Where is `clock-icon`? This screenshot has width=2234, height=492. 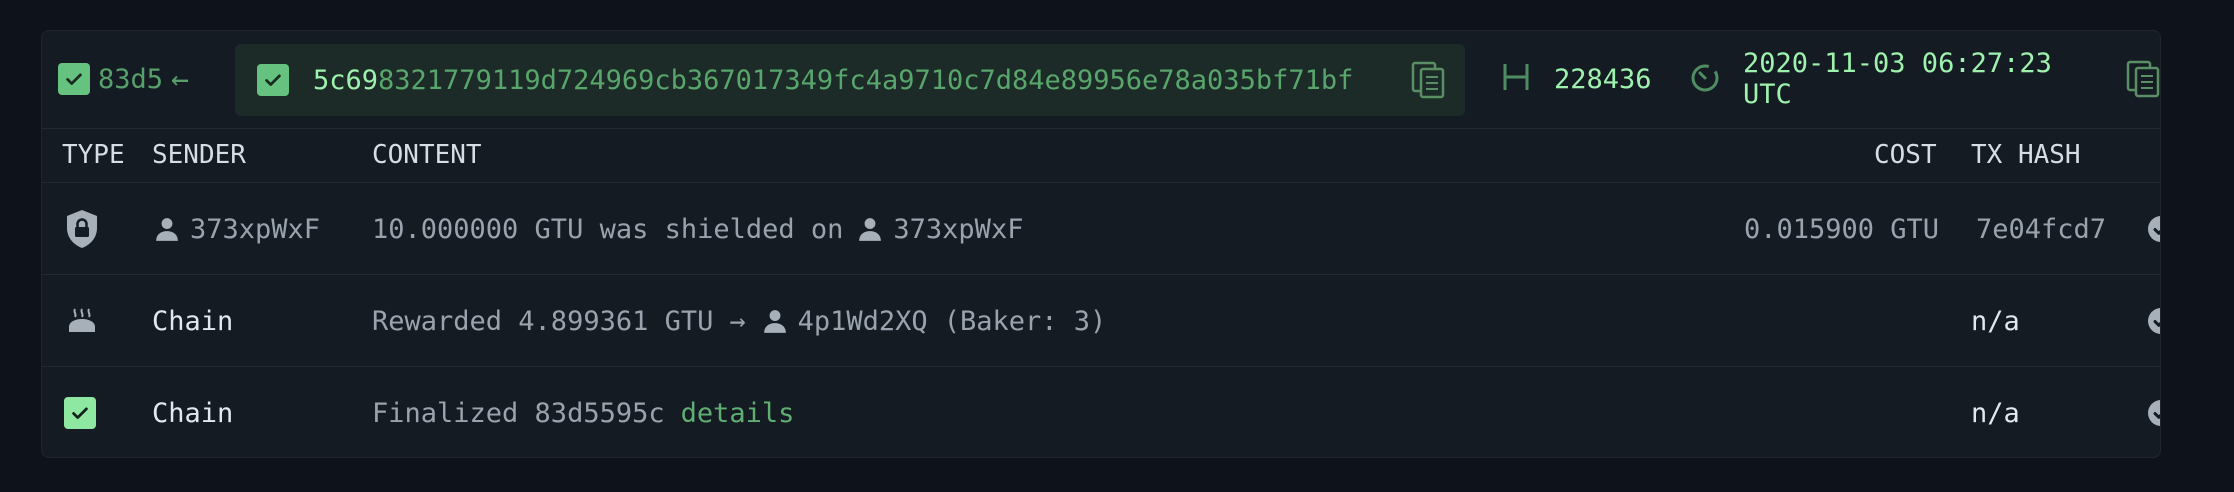 clock-icon is located at coordinates (1705, 79).